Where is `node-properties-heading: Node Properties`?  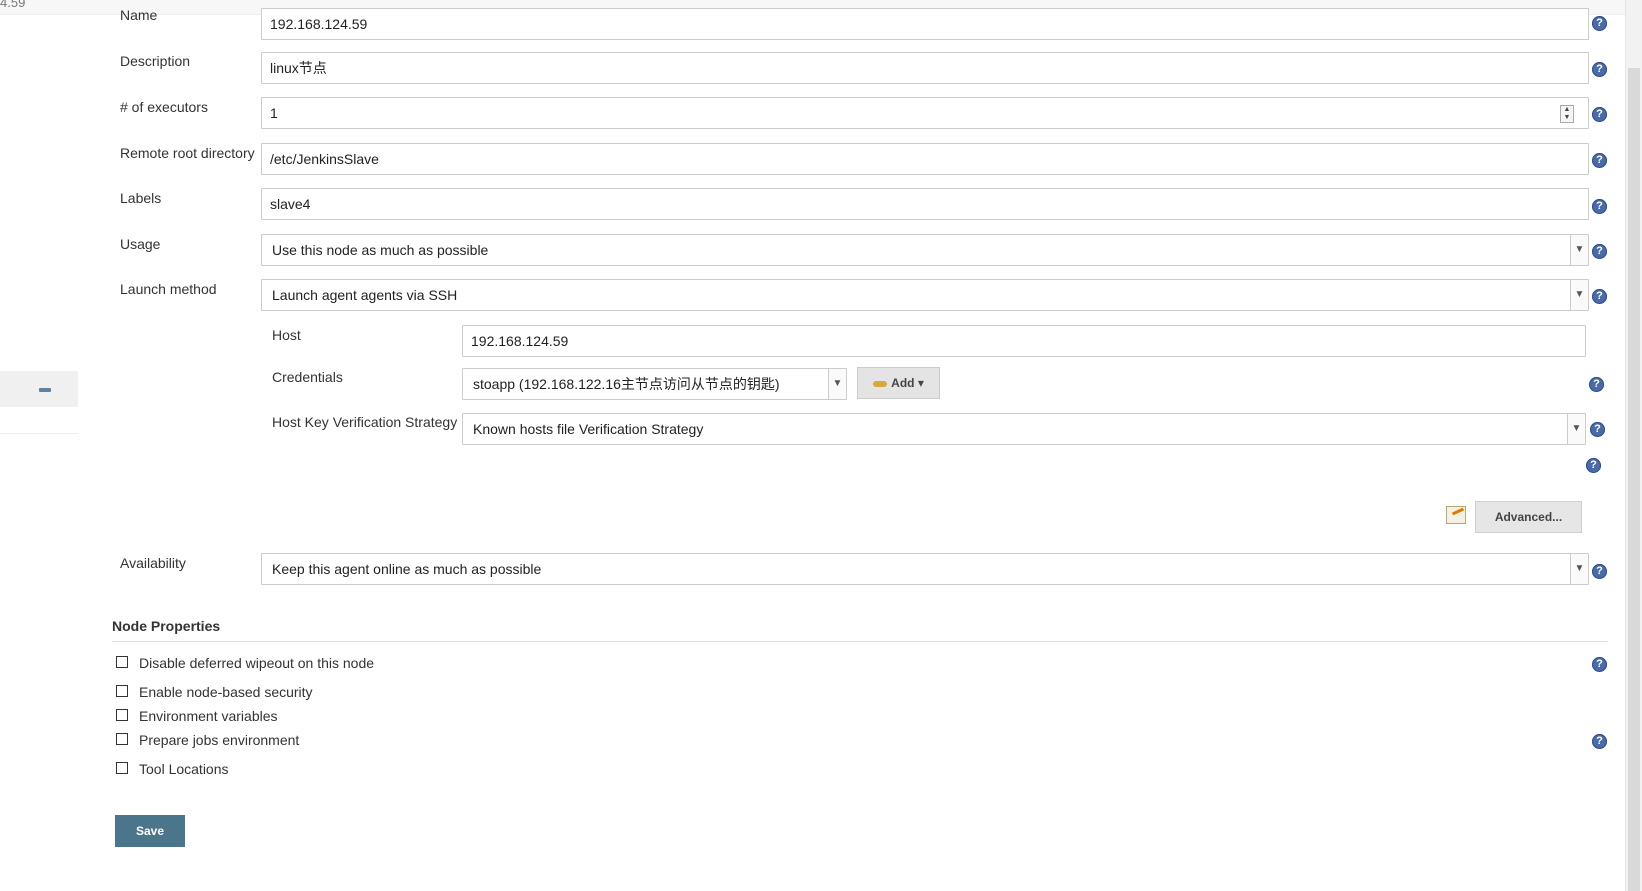
node-properties-heading: Node Properties is located at coordinates (166, 626).